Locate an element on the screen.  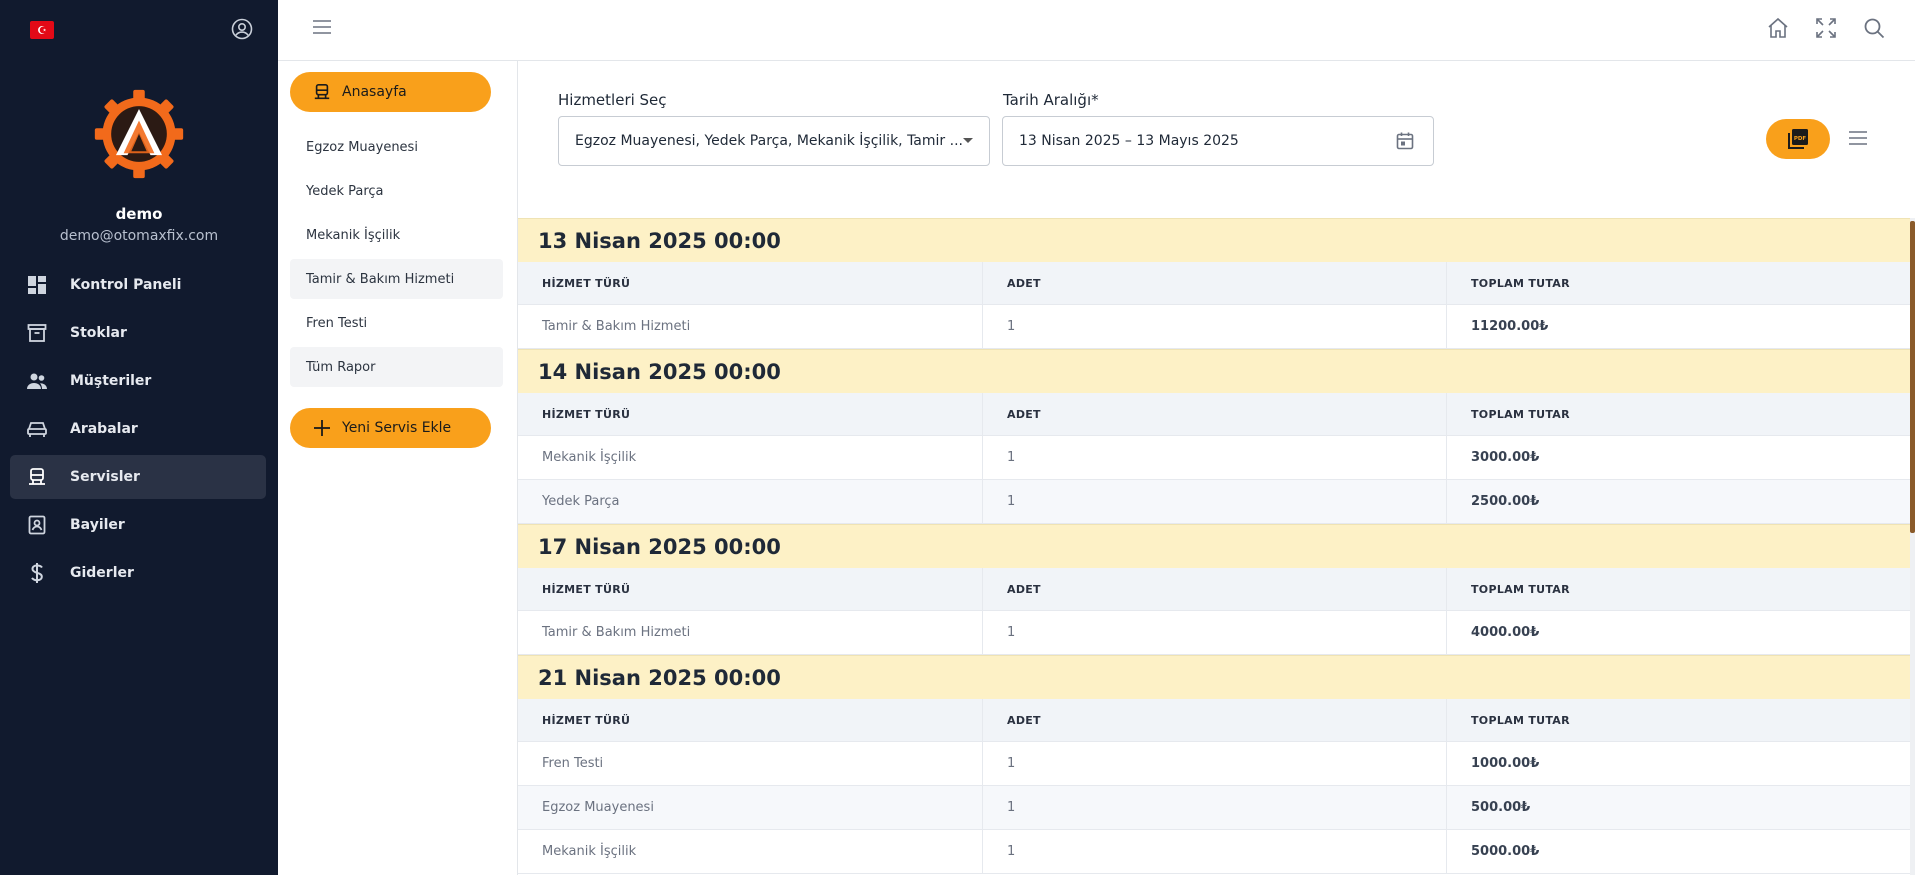
sidebar: ☪ demo demo@otomaxfix.com Kontrol Paneli is located at coordinates (139, 437).